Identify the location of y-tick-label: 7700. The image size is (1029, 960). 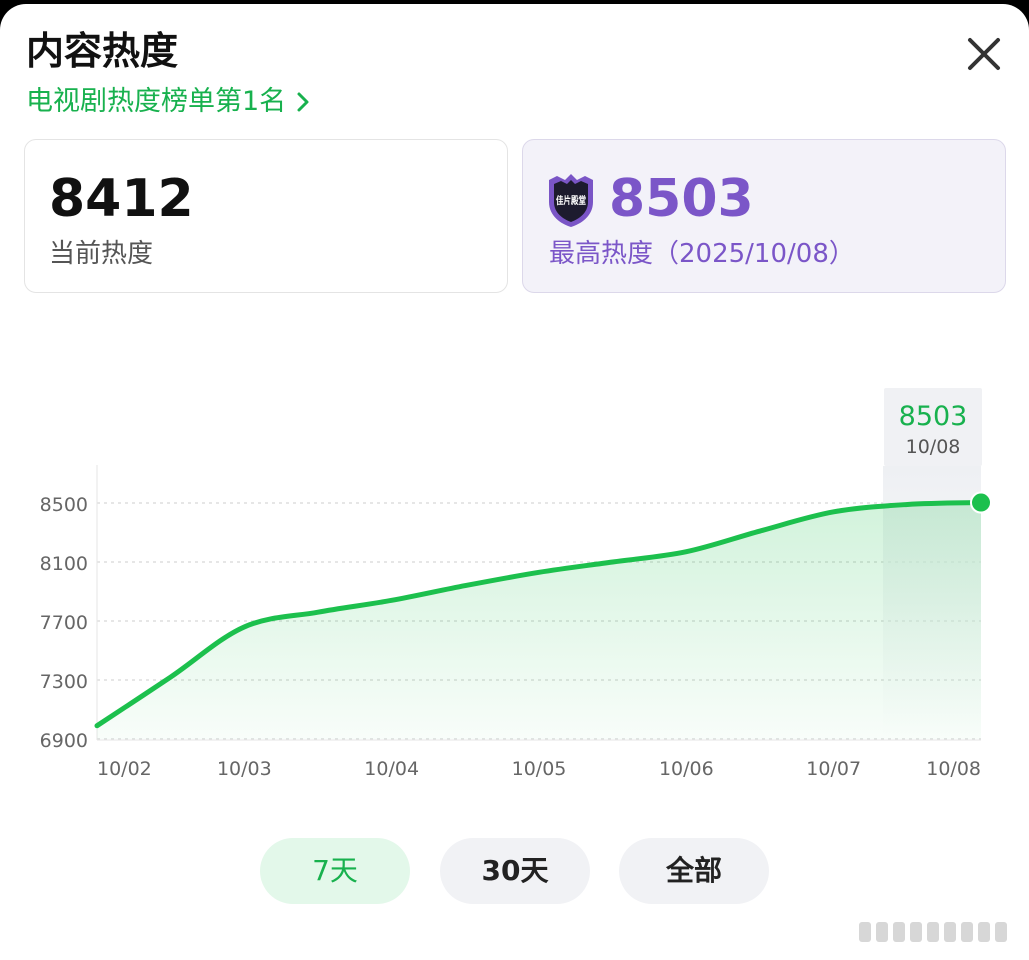
(64, 623).